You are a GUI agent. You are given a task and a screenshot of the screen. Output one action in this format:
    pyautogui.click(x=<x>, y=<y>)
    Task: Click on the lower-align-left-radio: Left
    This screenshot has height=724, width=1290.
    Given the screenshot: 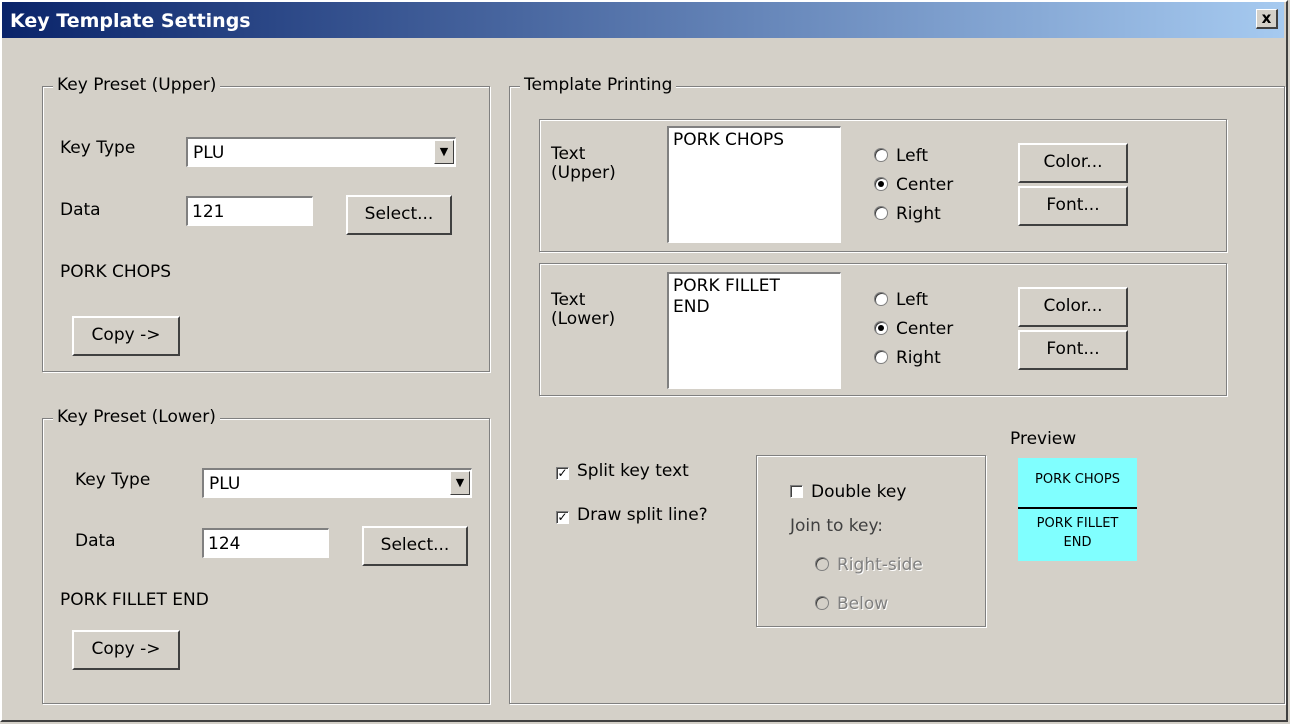 What is the action you would take?
    pyautogui.click(x=901, y=300)
    